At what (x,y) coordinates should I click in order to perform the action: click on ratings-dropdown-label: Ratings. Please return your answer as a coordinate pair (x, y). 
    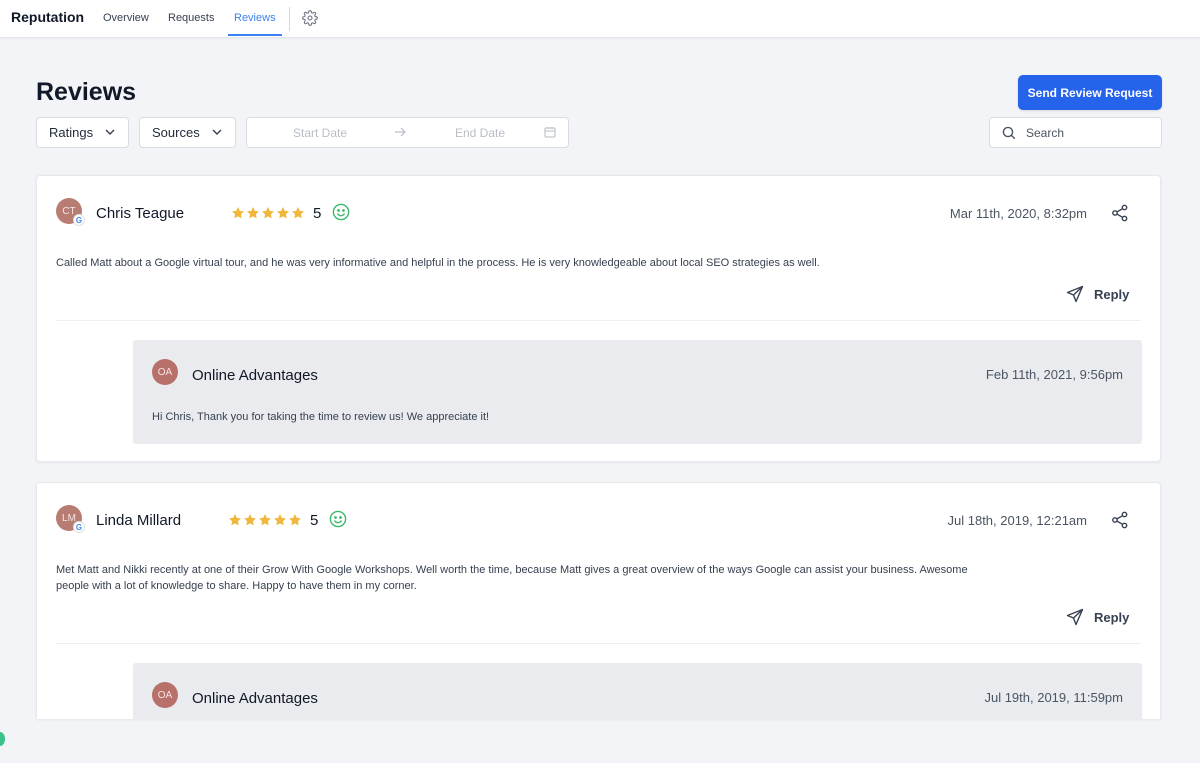
    Looking at the image, I should click on (71, 132).